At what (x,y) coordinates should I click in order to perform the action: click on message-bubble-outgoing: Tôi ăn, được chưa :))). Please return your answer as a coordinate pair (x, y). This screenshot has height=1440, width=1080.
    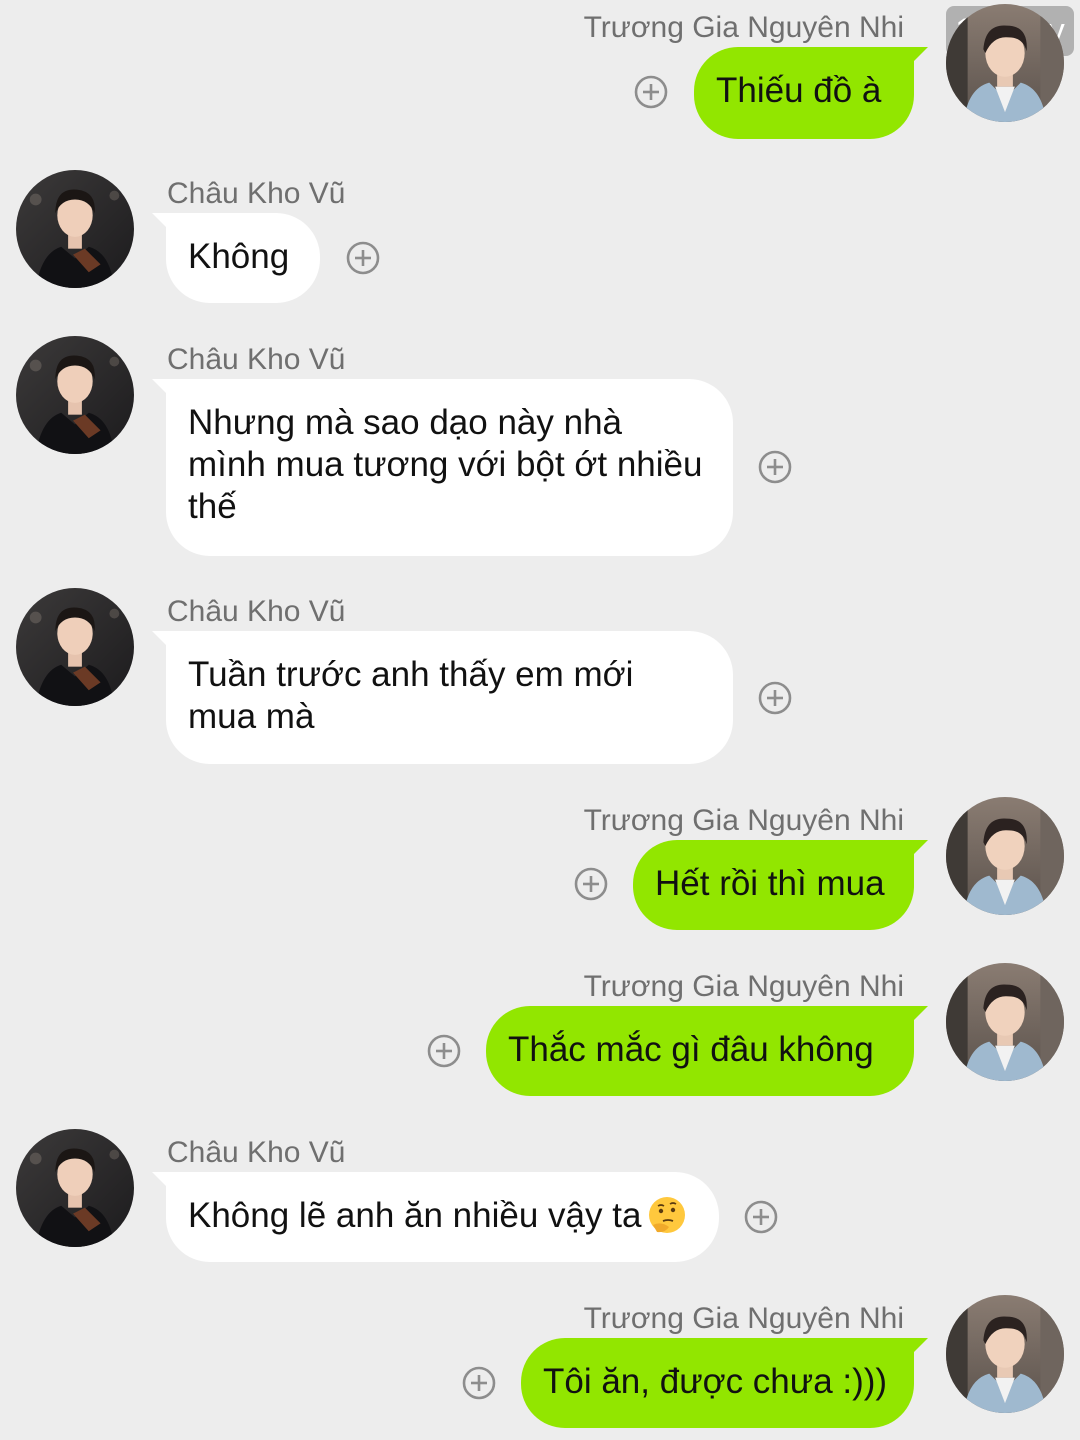
    Looking at the image, I should click on (724, 1383).